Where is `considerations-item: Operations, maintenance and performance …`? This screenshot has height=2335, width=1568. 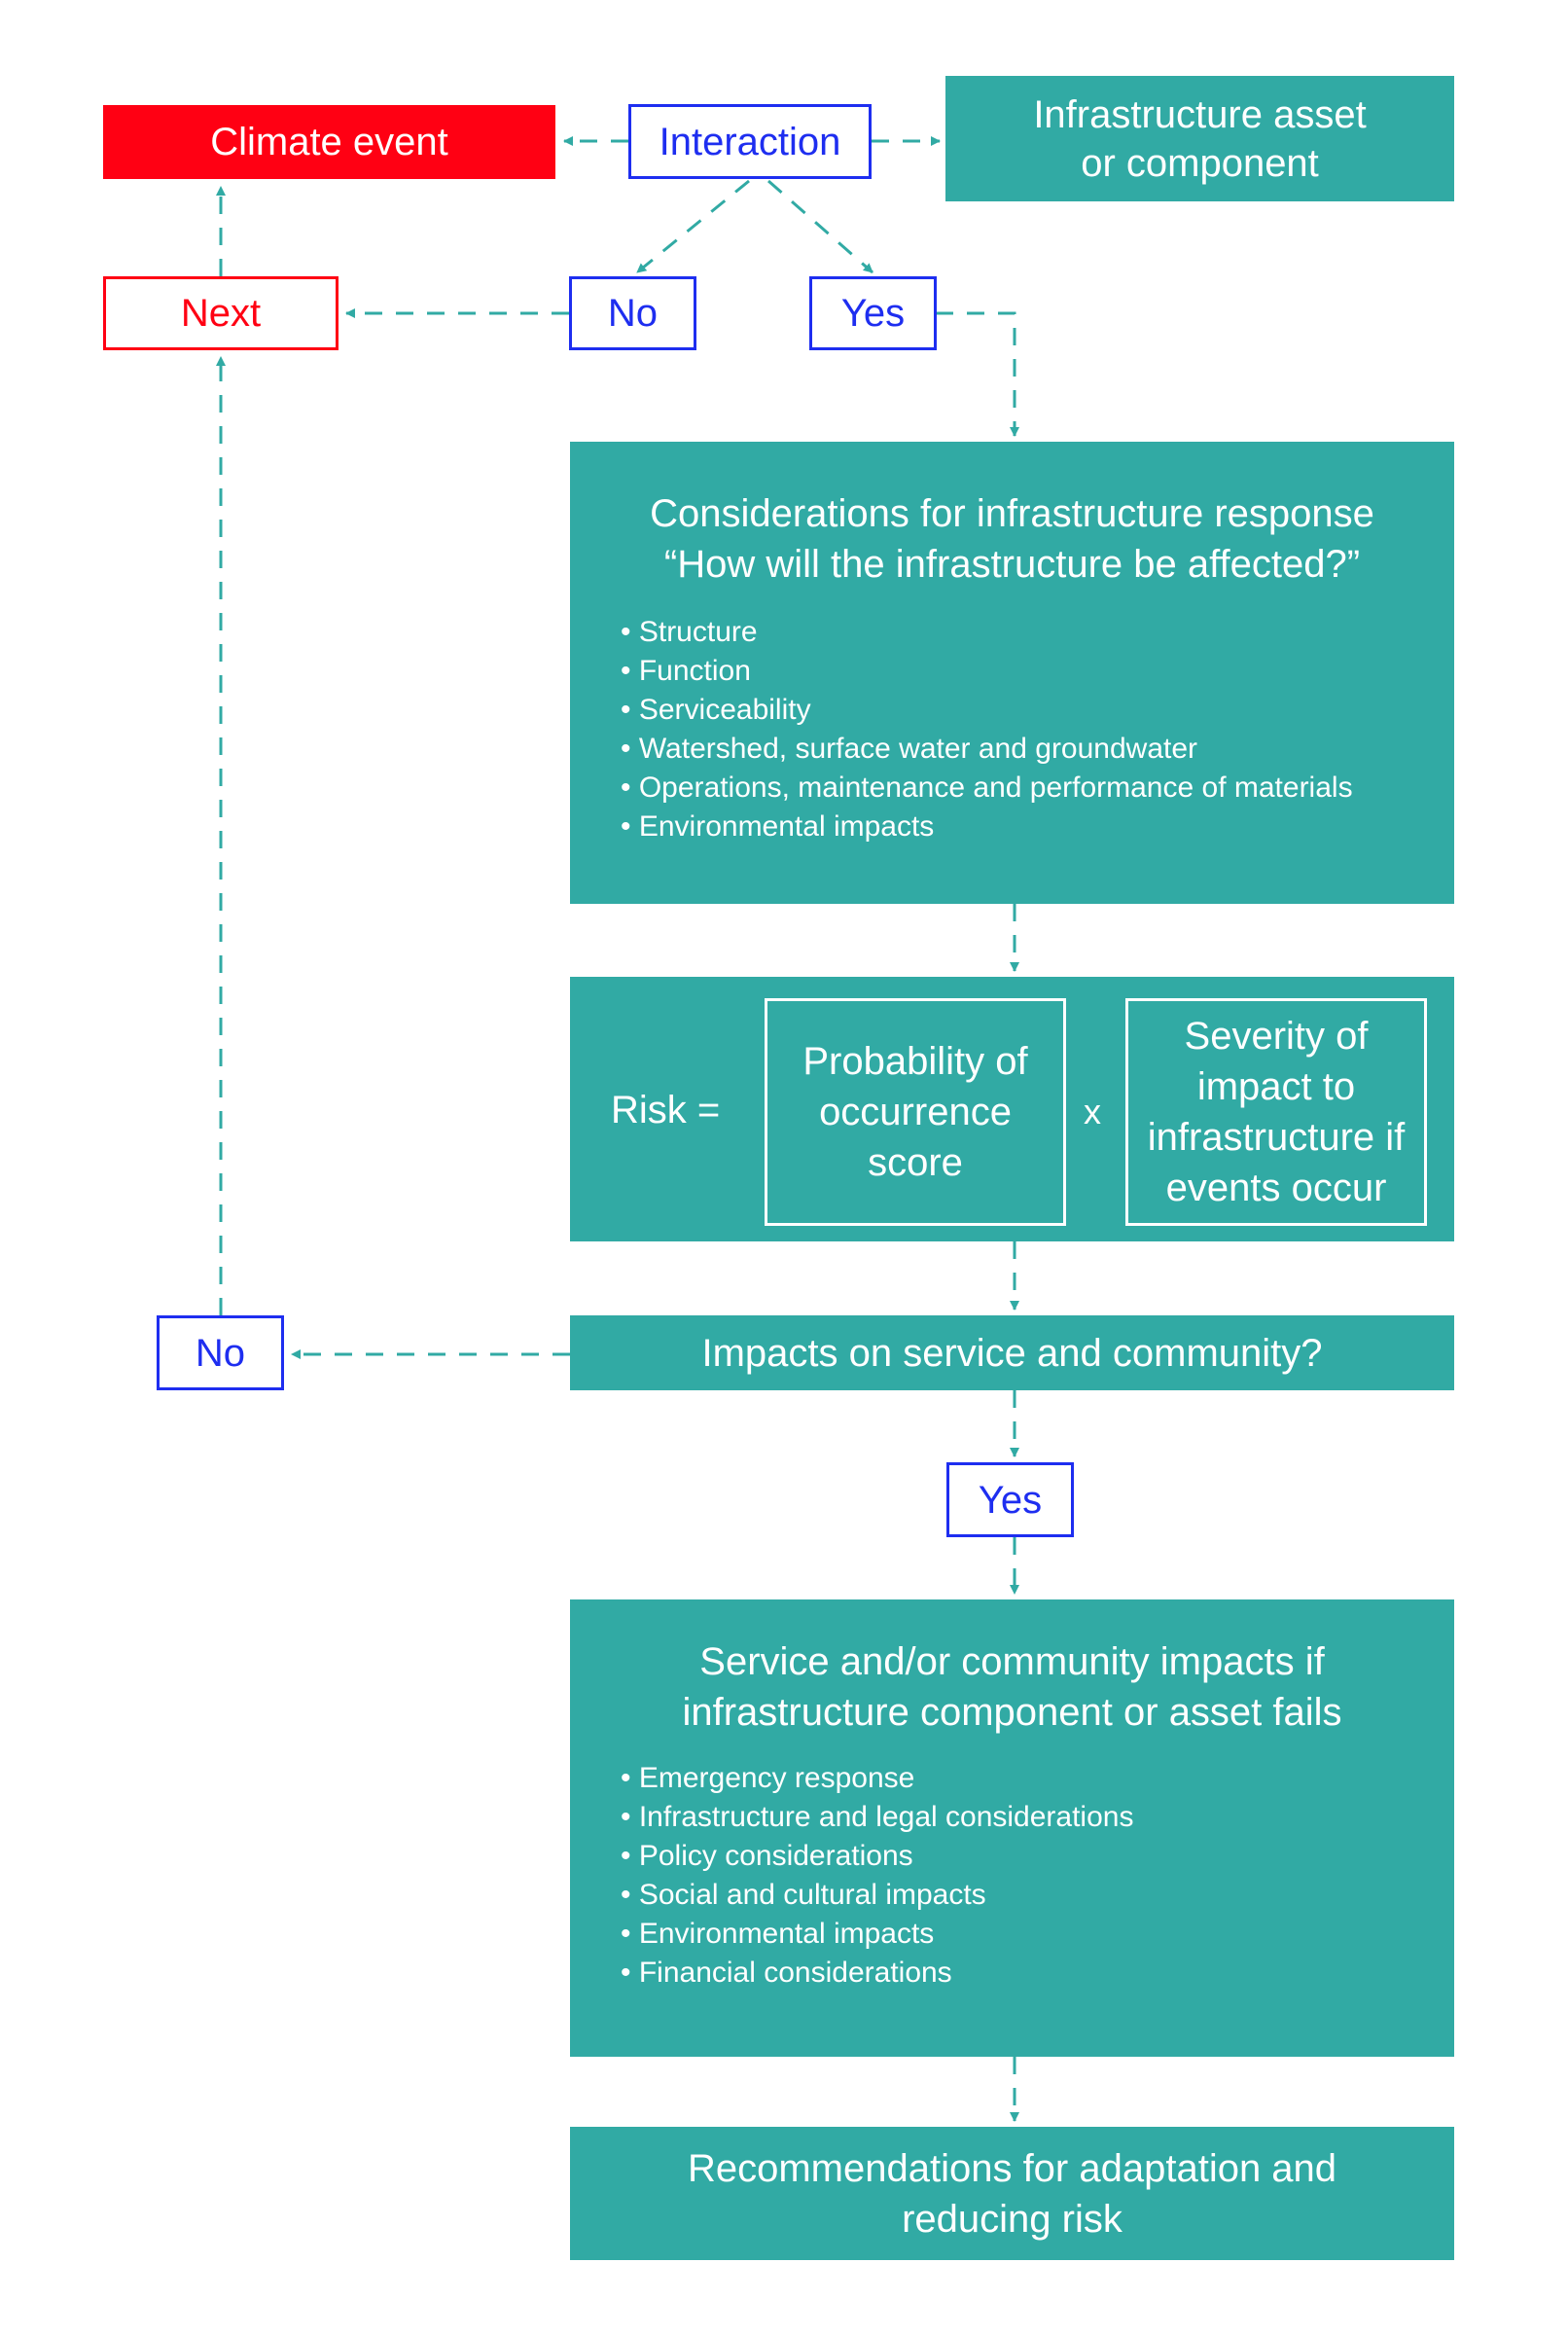 considerations-item: Operations, maintenance and performance … is located at coordinates (987, 788).